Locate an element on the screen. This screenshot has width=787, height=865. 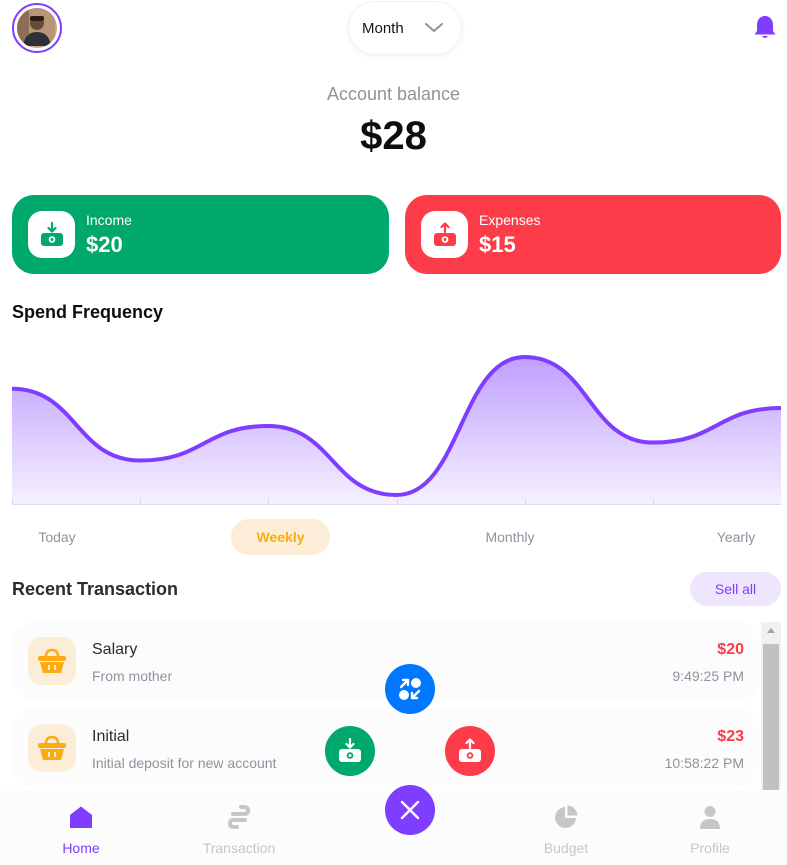
transaction-title: Salary is located at coordinates (115, 649).